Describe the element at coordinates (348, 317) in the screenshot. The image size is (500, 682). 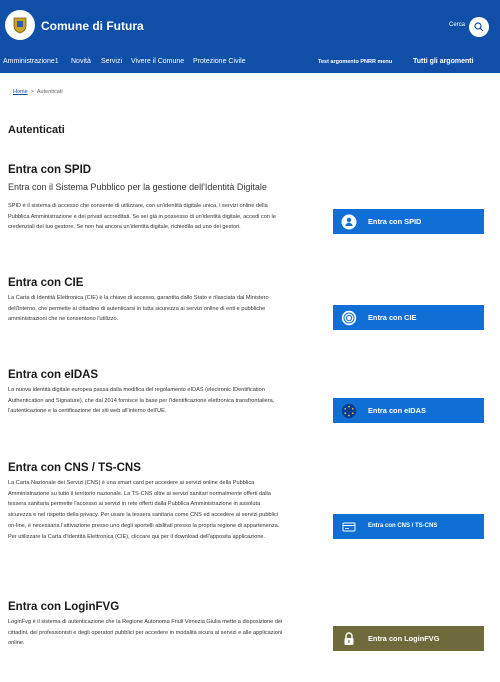
I see `cie-icon` at that location.